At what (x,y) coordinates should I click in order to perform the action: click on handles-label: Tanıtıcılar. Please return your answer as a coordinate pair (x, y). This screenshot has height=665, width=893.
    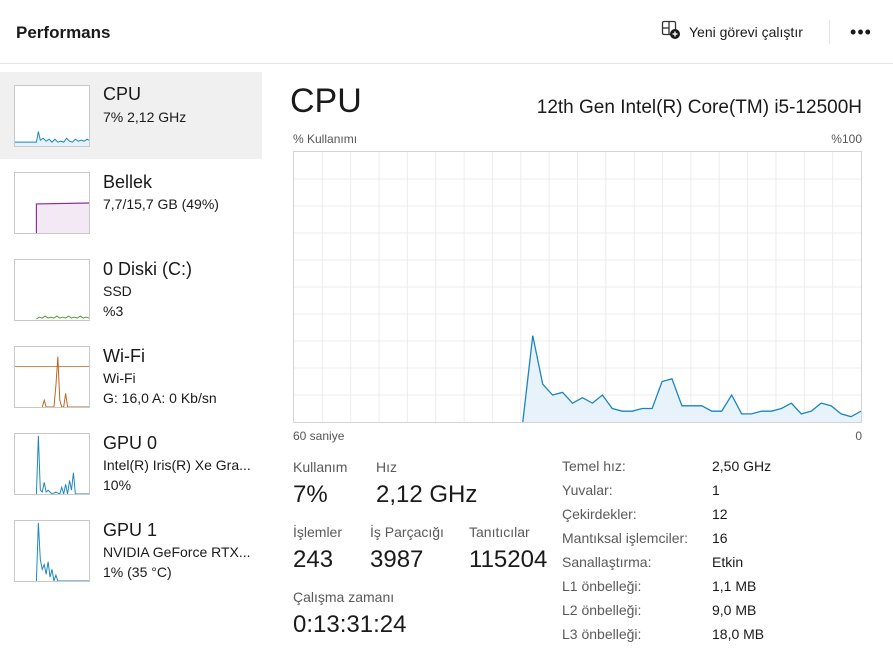
    Looking at the image, I should click on (499, 532).